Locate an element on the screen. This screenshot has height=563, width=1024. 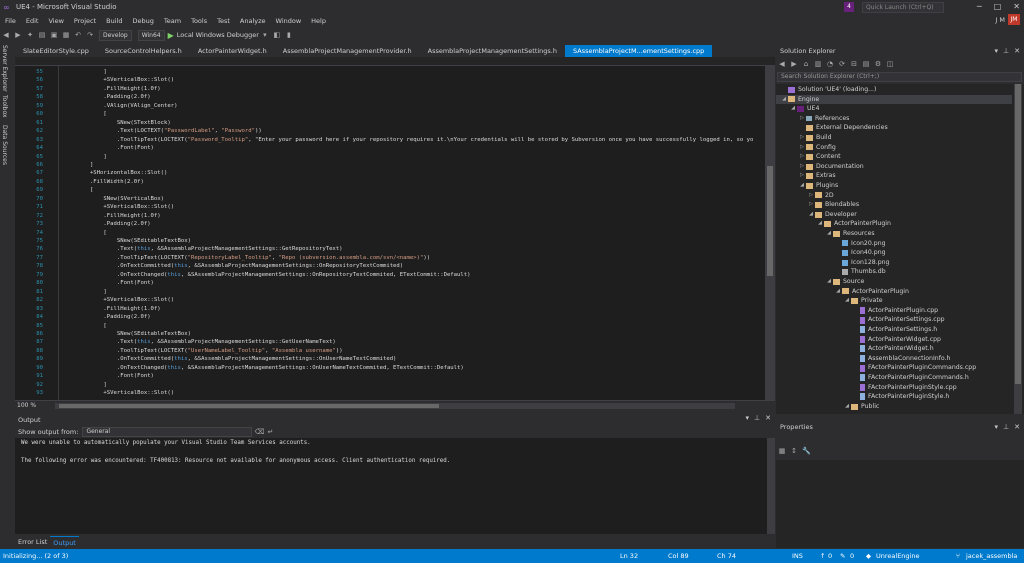
menu-file: File is located at coordinates (10, 21).